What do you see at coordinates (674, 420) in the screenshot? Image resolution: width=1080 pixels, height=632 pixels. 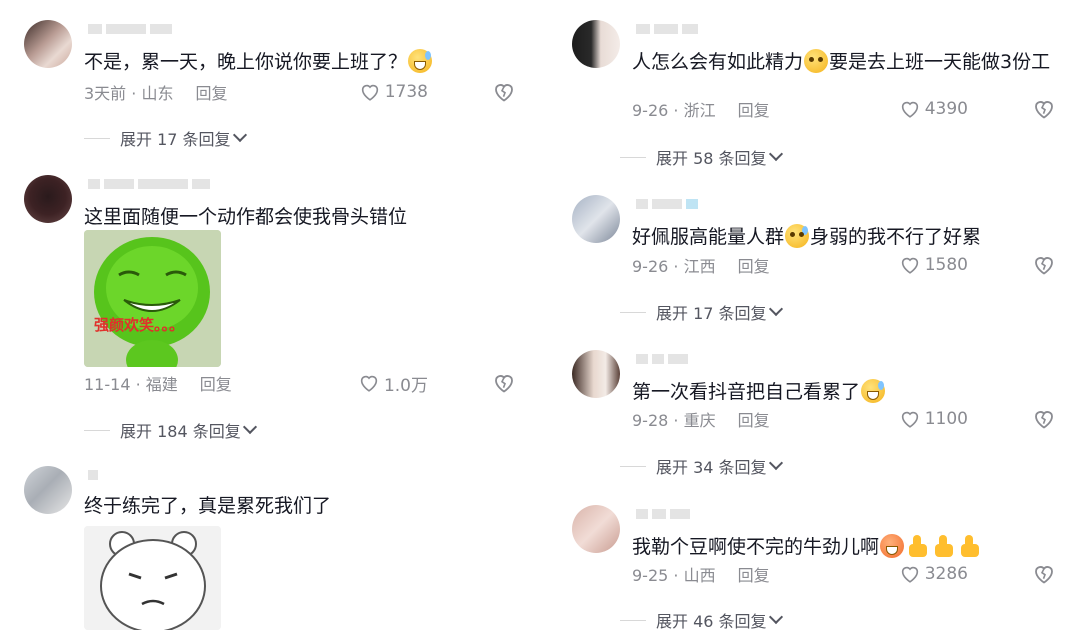 I see `date-location: 9-28 · 重庆` at bounding box center [674, 420].